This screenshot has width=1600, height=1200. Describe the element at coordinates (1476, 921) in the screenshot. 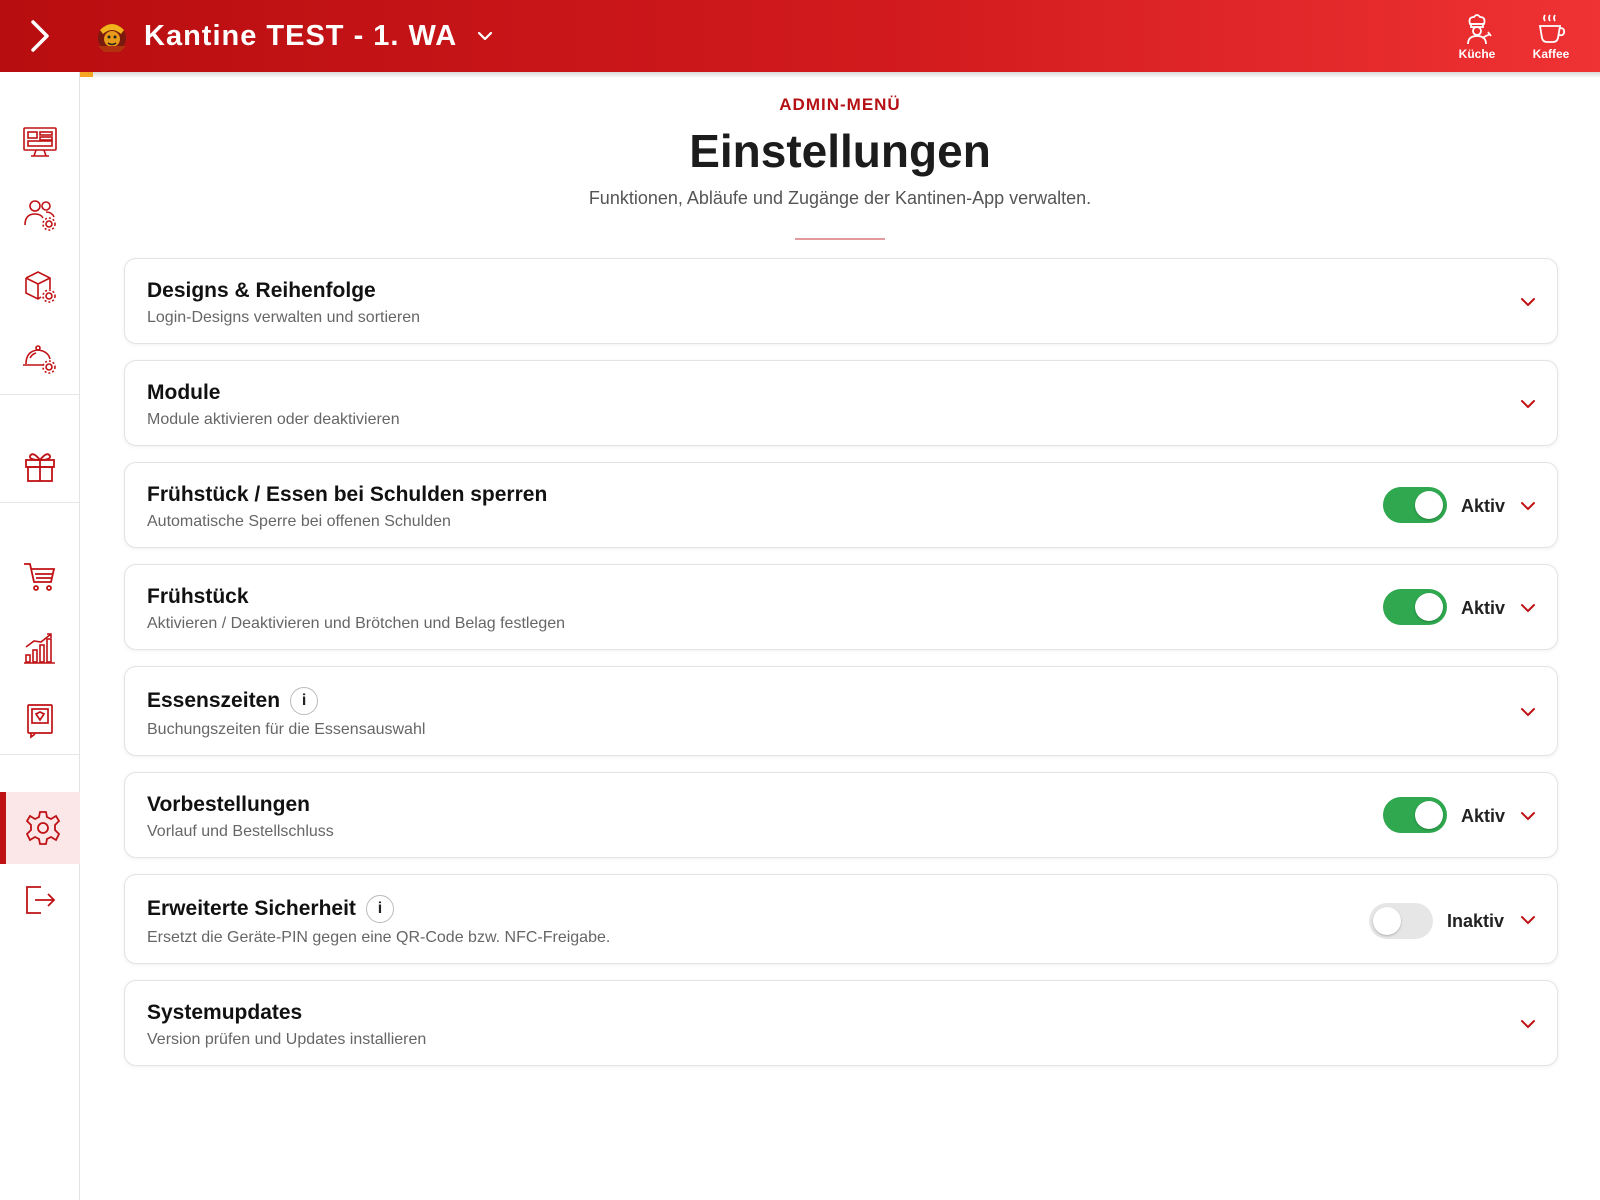

I see `toggle-state-label: Inaktiv` at that location.